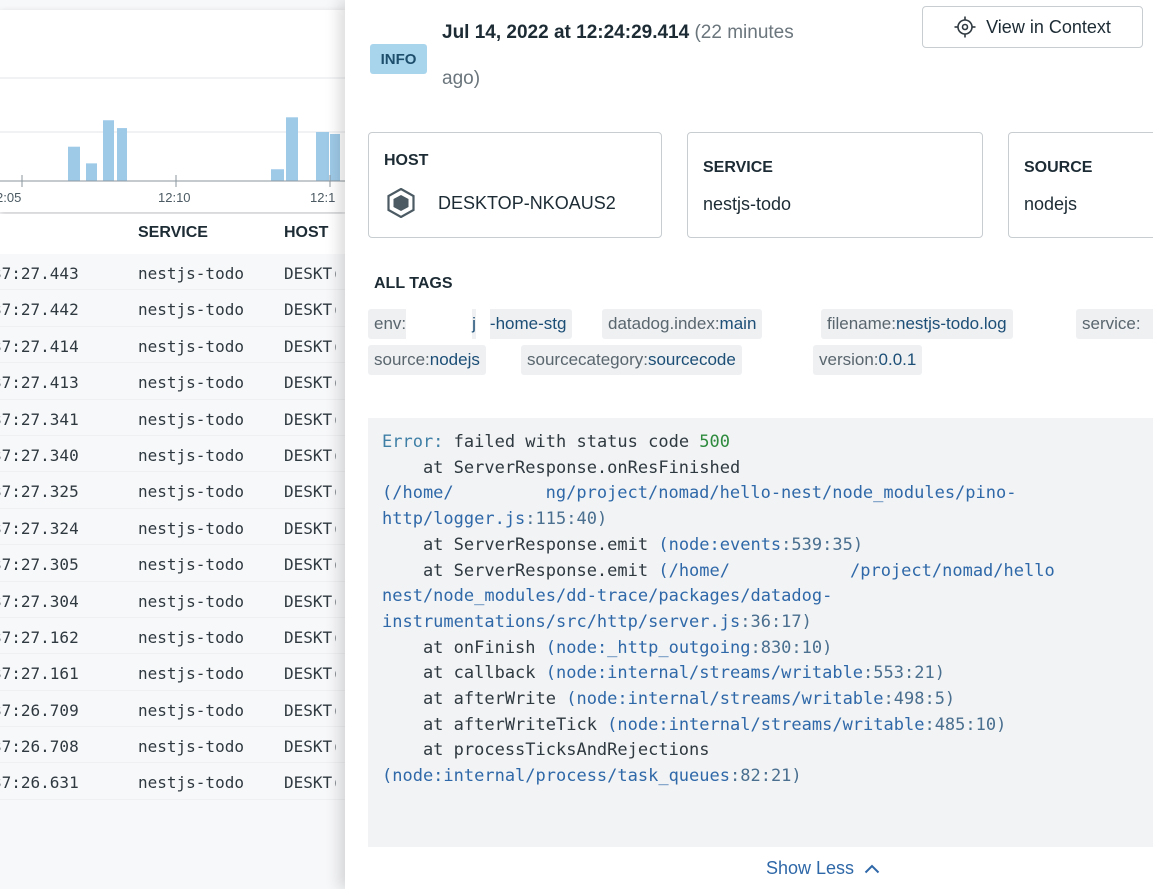  I want to click on tag-key: service:, so click(1111, 323).